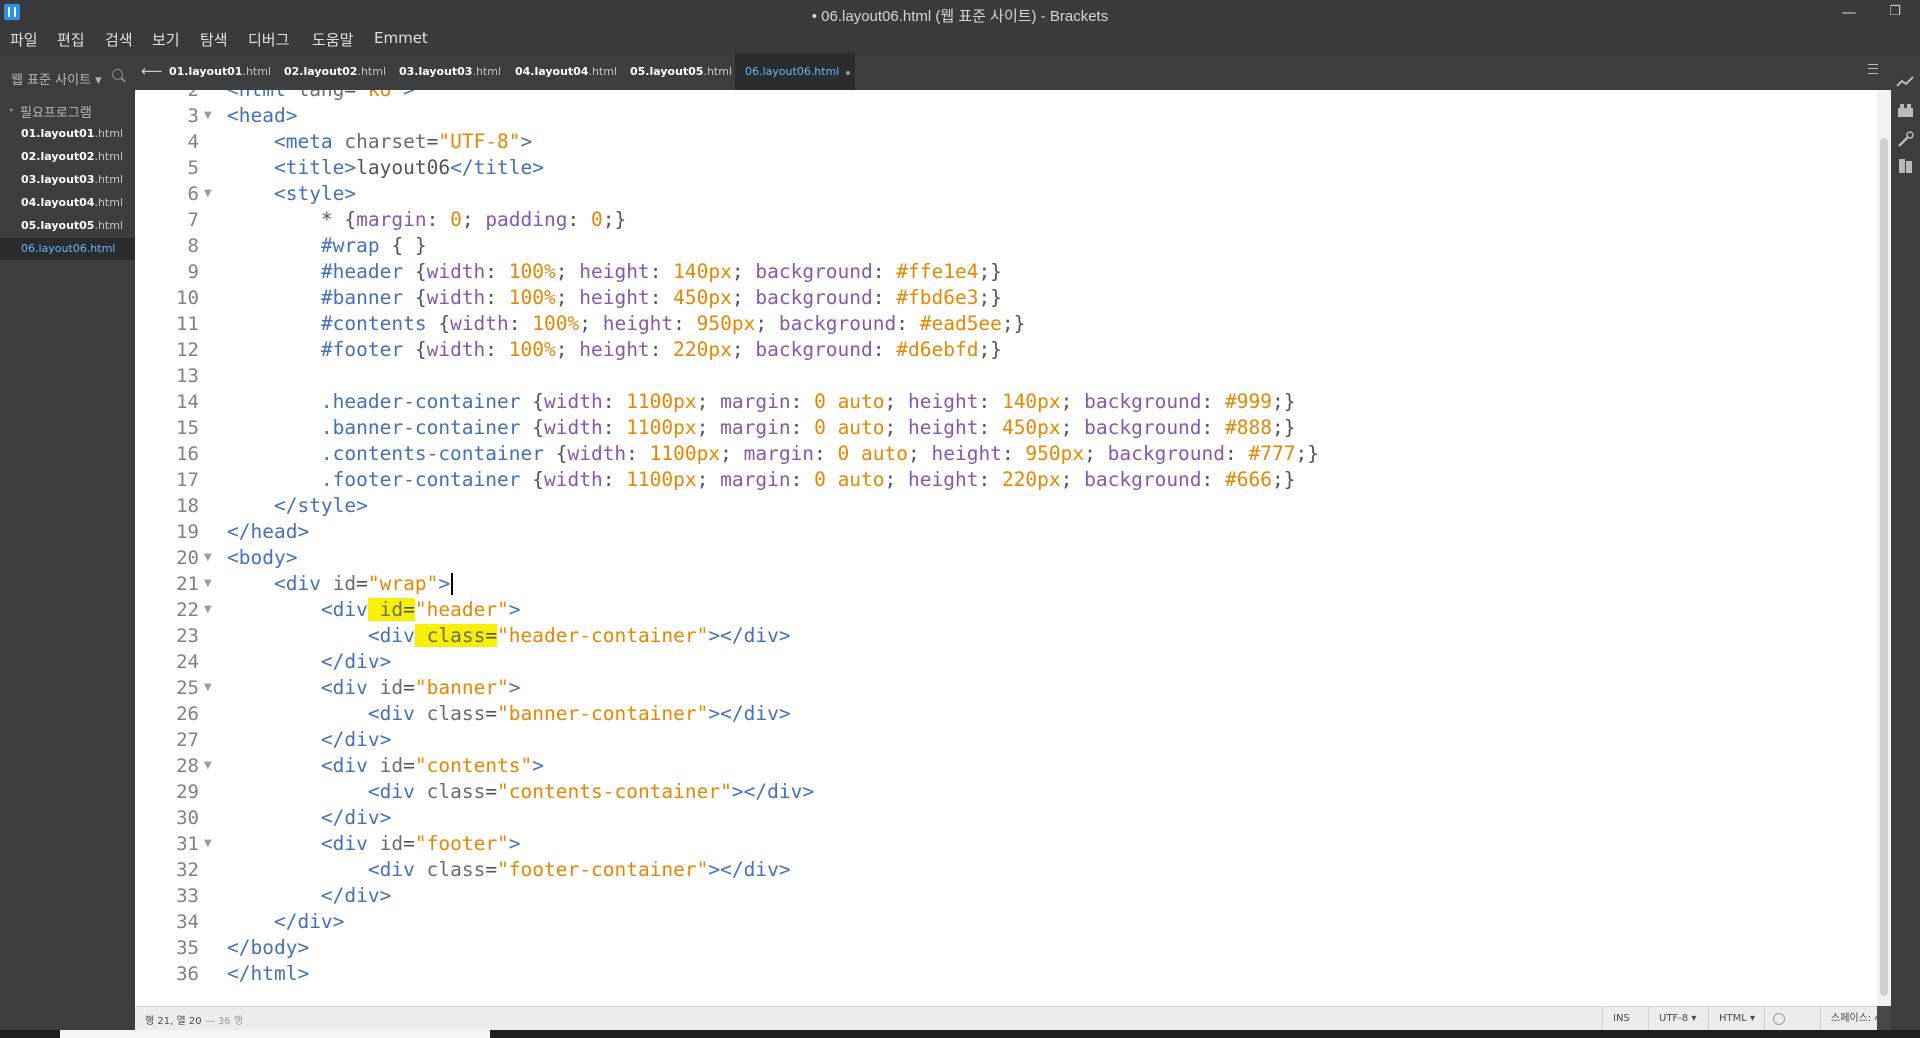 The width and height of the screenshot is (1920, 1038). Describe the element at coordinates (1905, 139) in the screenshot. I see `quick-tools-icon` at that location.